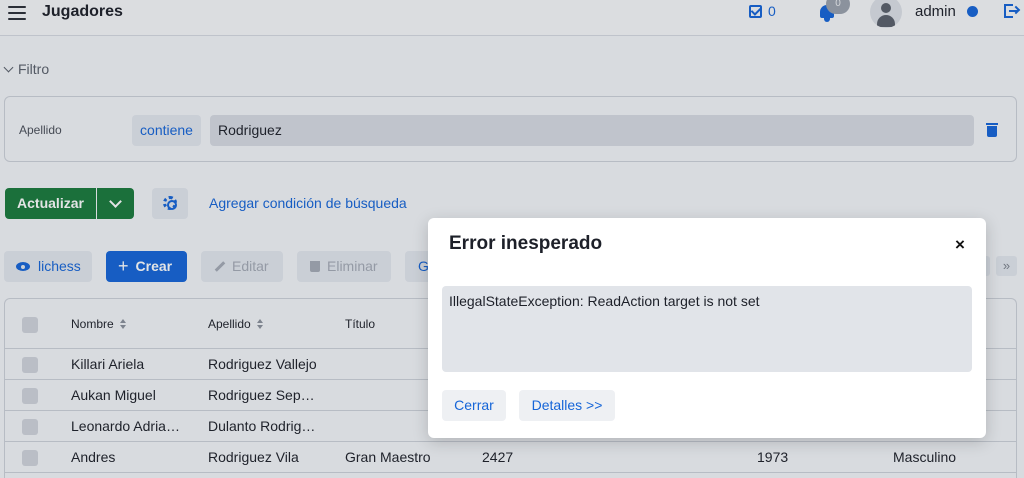  Describe the element at coordinates (960, 245) in the screenshot. I see `close-icon: ×` at that location.